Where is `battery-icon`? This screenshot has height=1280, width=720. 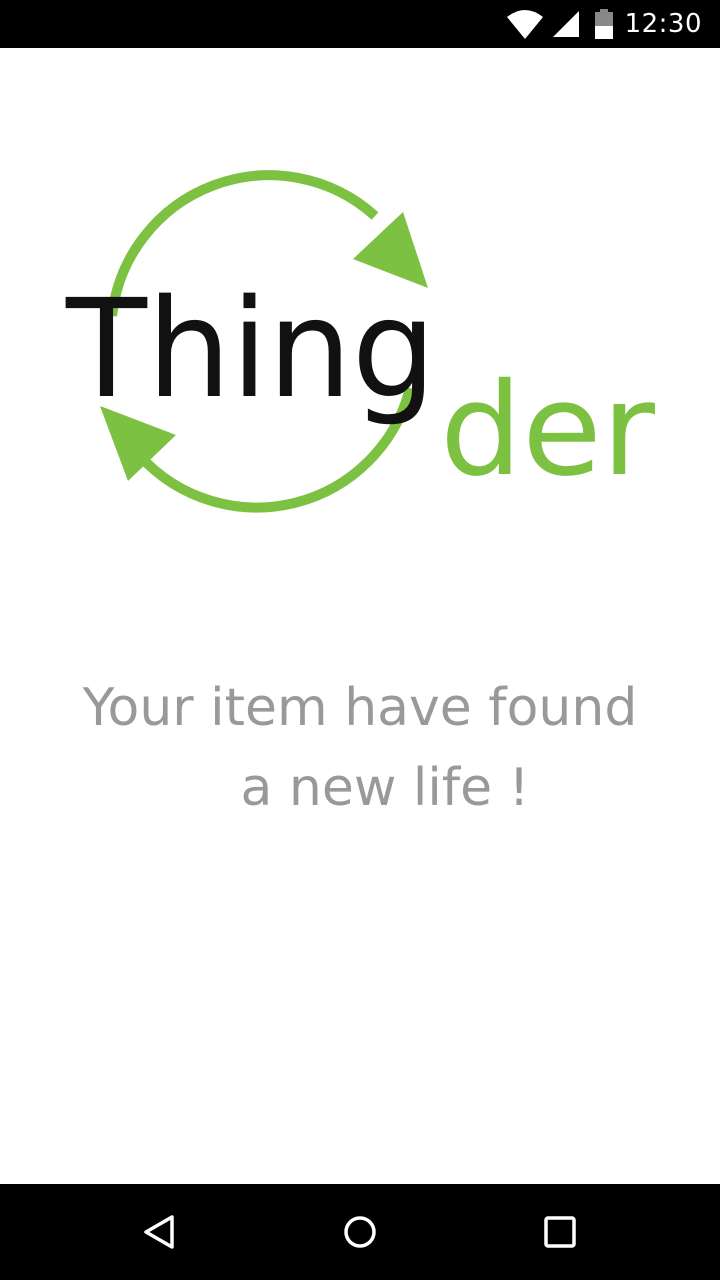 battery-icon is located at coordinates (603, 24).